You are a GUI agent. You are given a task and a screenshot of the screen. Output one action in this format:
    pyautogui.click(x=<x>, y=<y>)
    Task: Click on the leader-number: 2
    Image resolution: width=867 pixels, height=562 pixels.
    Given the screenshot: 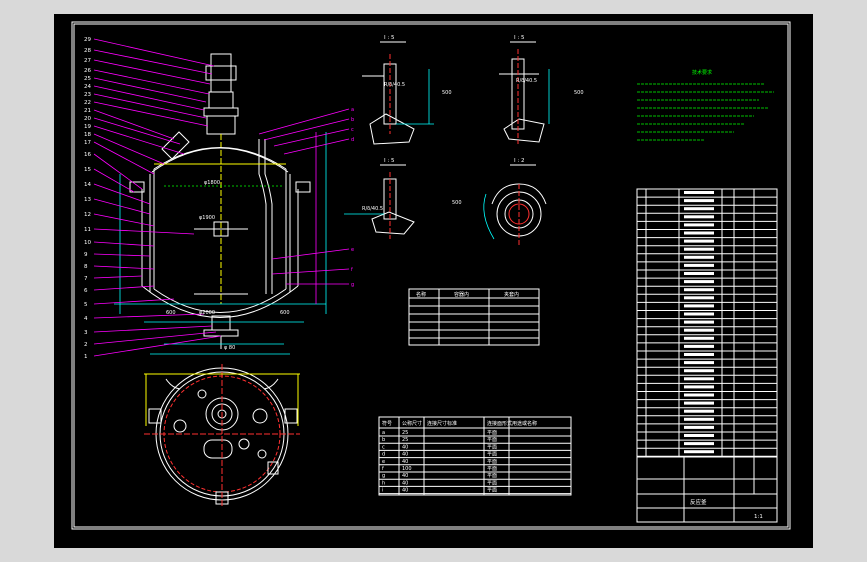 What is the action you would take?
    pyautogui.click(x=86, y=345)
    